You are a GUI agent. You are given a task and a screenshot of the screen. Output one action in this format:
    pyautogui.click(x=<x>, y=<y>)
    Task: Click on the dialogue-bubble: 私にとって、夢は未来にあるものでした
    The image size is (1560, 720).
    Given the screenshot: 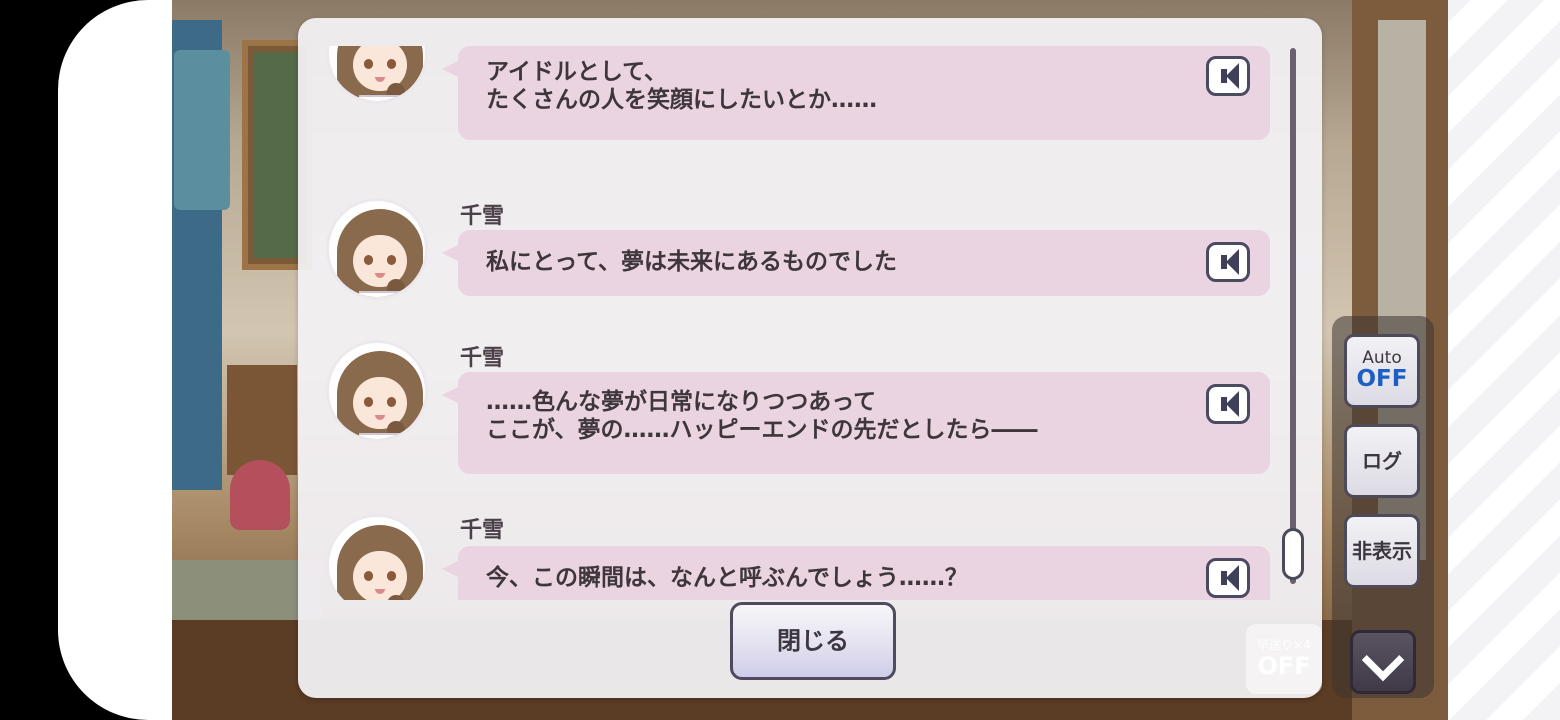 What is the action you would take?
    pyautogui.click(x=856, y=263)
    